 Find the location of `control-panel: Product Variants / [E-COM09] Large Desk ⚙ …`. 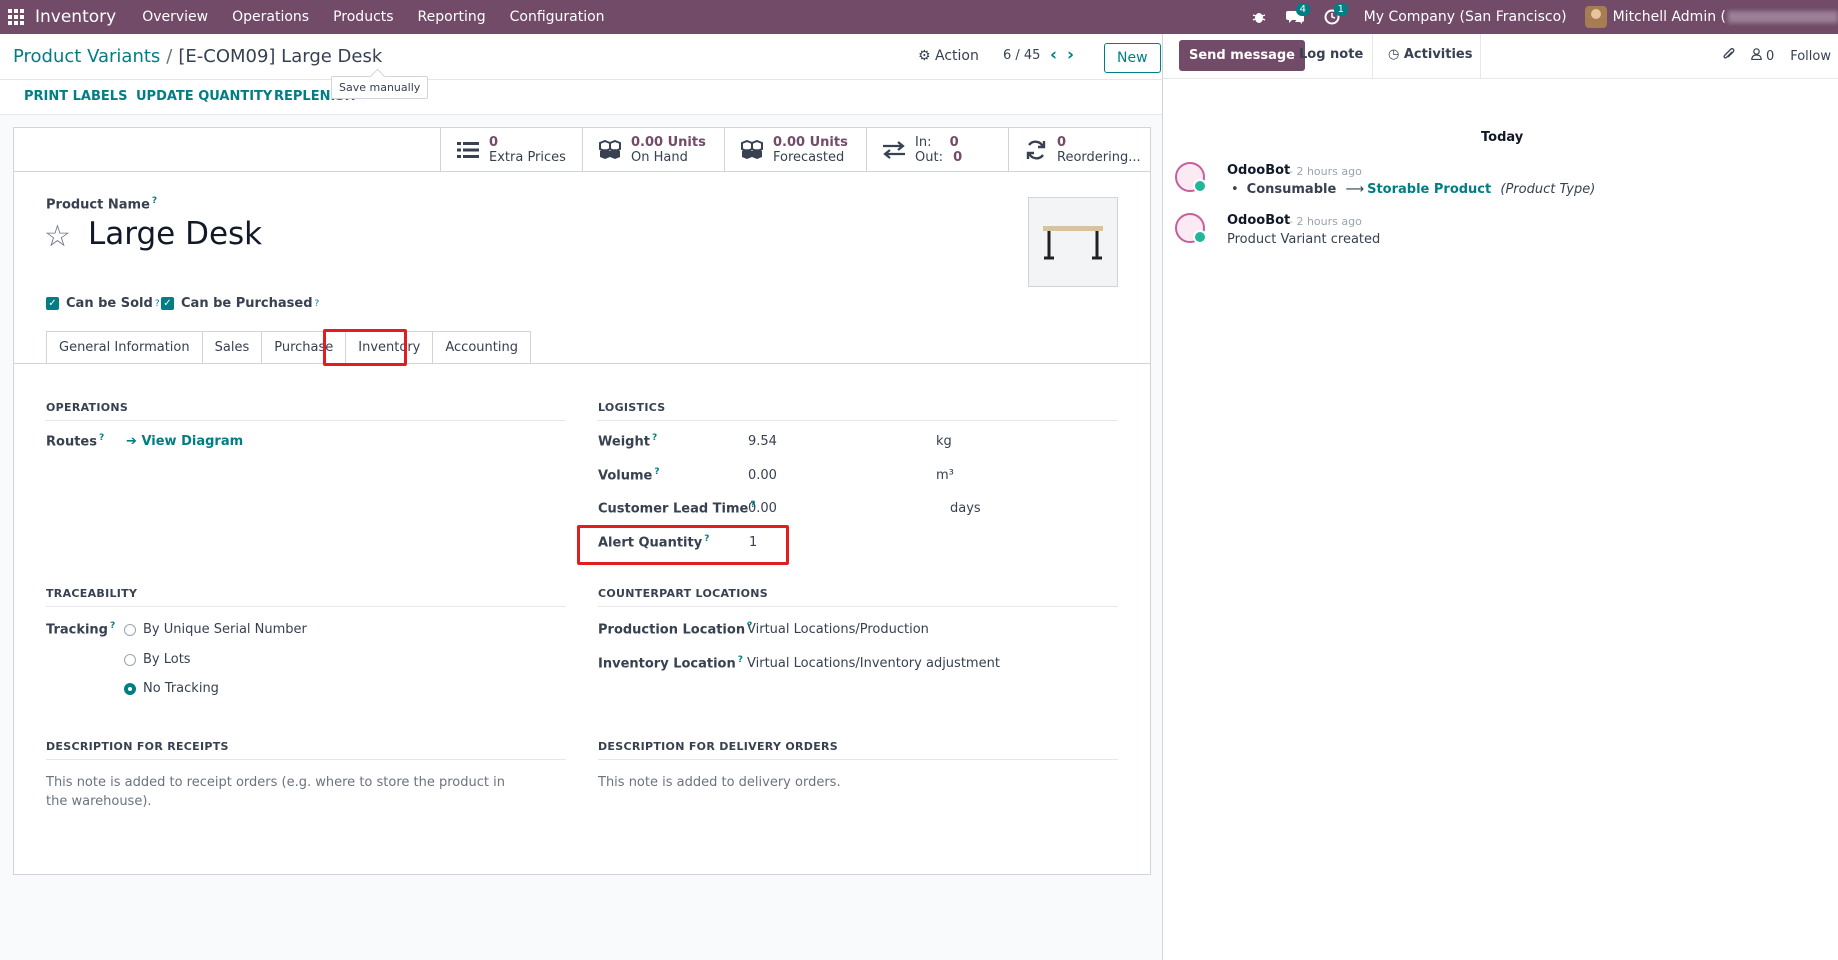

control-panel: Product Variants / [E-COM09] Large Desk ⚙ … is located at coordinates (584, 57).